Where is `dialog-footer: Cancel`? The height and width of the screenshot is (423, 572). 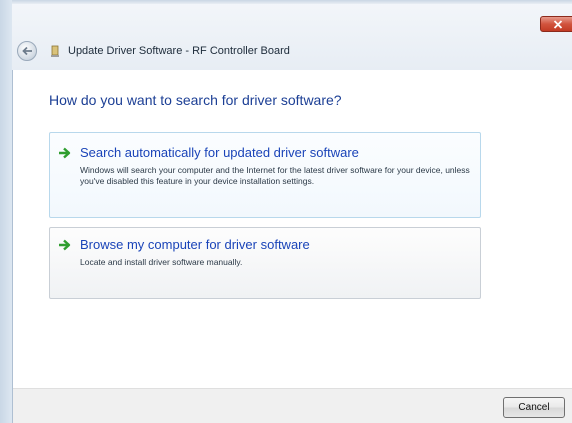
dialog-footer: Cancel is located at coordinates (292, 405).